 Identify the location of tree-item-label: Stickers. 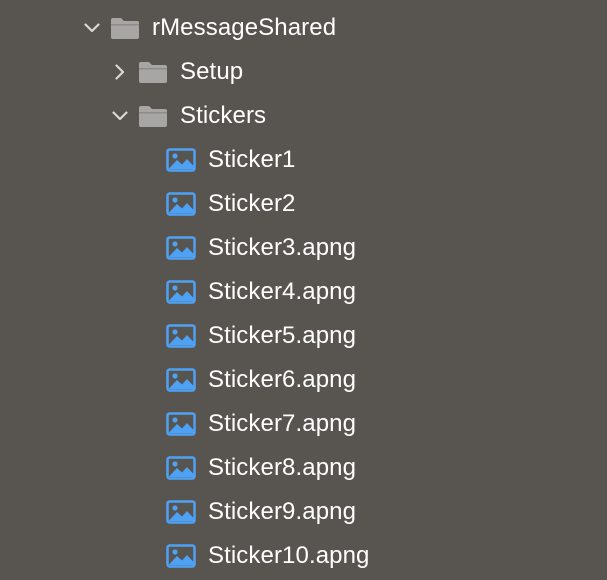
(223, 115).